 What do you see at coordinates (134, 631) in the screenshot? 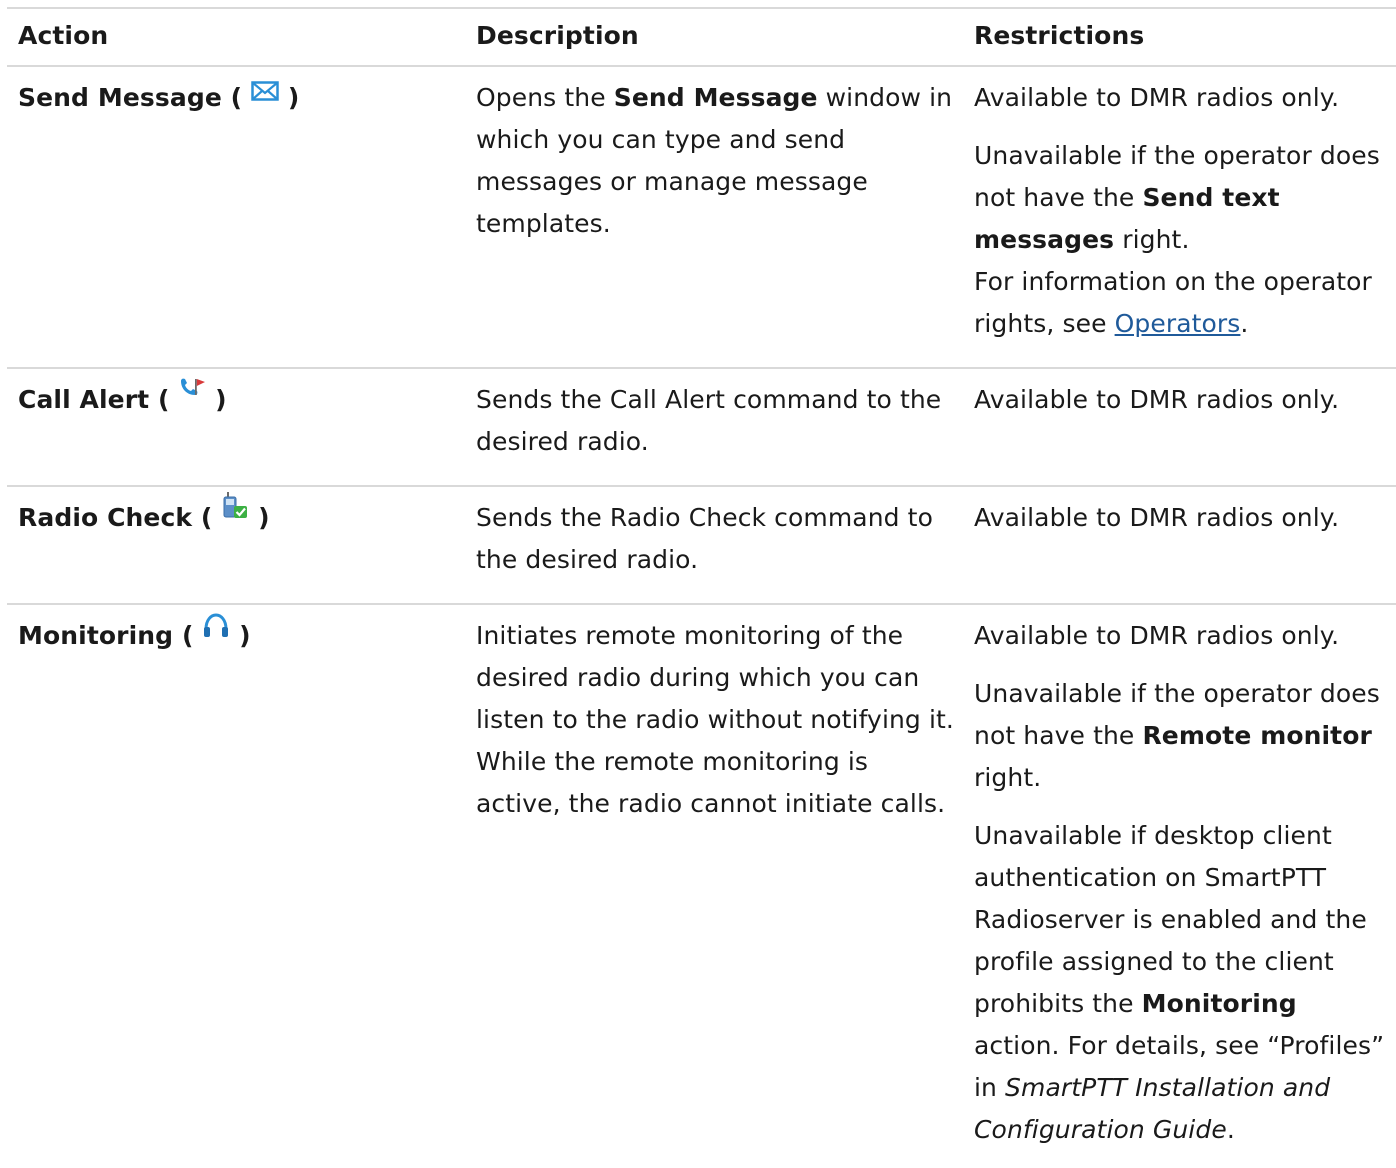
I see `action-name: Monitoring ( )` at bounding box center [134, 631].